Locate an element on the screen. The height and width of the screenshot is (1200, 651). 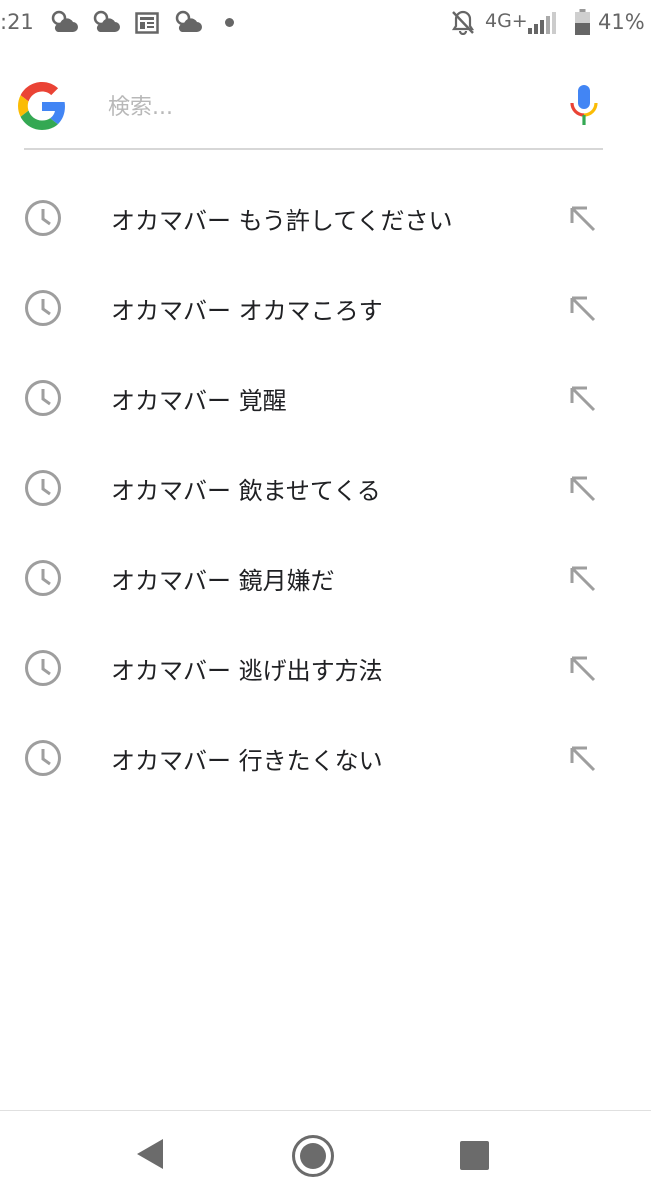
status-time: :21 is located at coordinates (17, 22).